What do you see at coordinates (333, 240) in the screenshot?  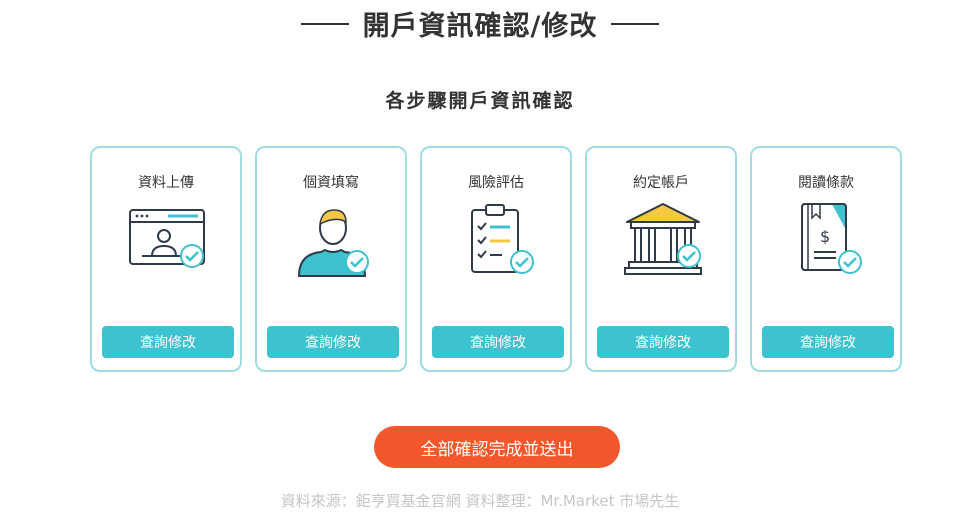 I see `user-profile-icon` at bounding box center [333, 240].